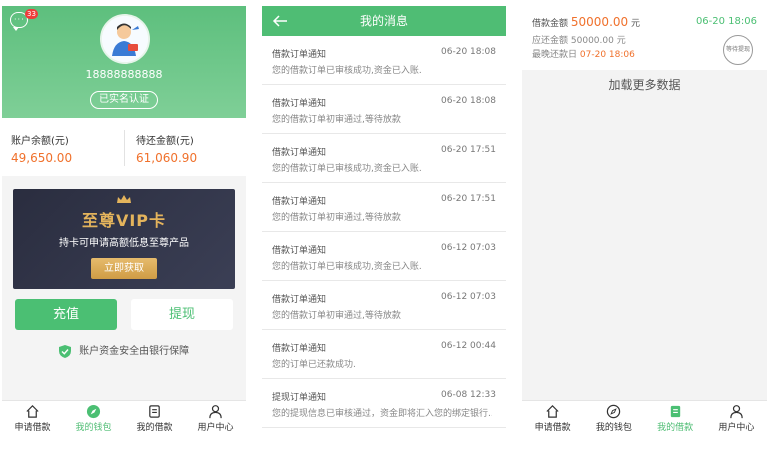 This screenshot has width=773, height=455. What do you see at coordinates (550, 24) in the screenshot?
I see `loan-amount-label: 借款金额` at bounding box center [550, 24].